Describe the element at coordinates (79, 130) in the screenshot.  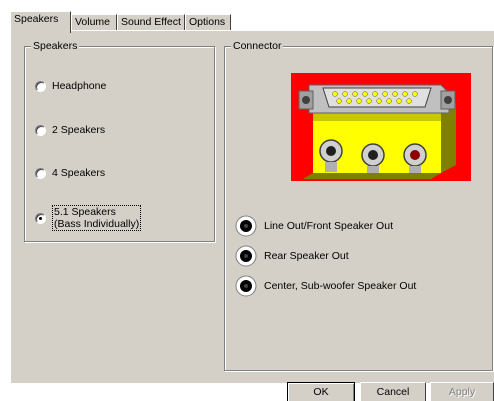
I see `radio-2-speakers-label: 2 Speakers` at that location.